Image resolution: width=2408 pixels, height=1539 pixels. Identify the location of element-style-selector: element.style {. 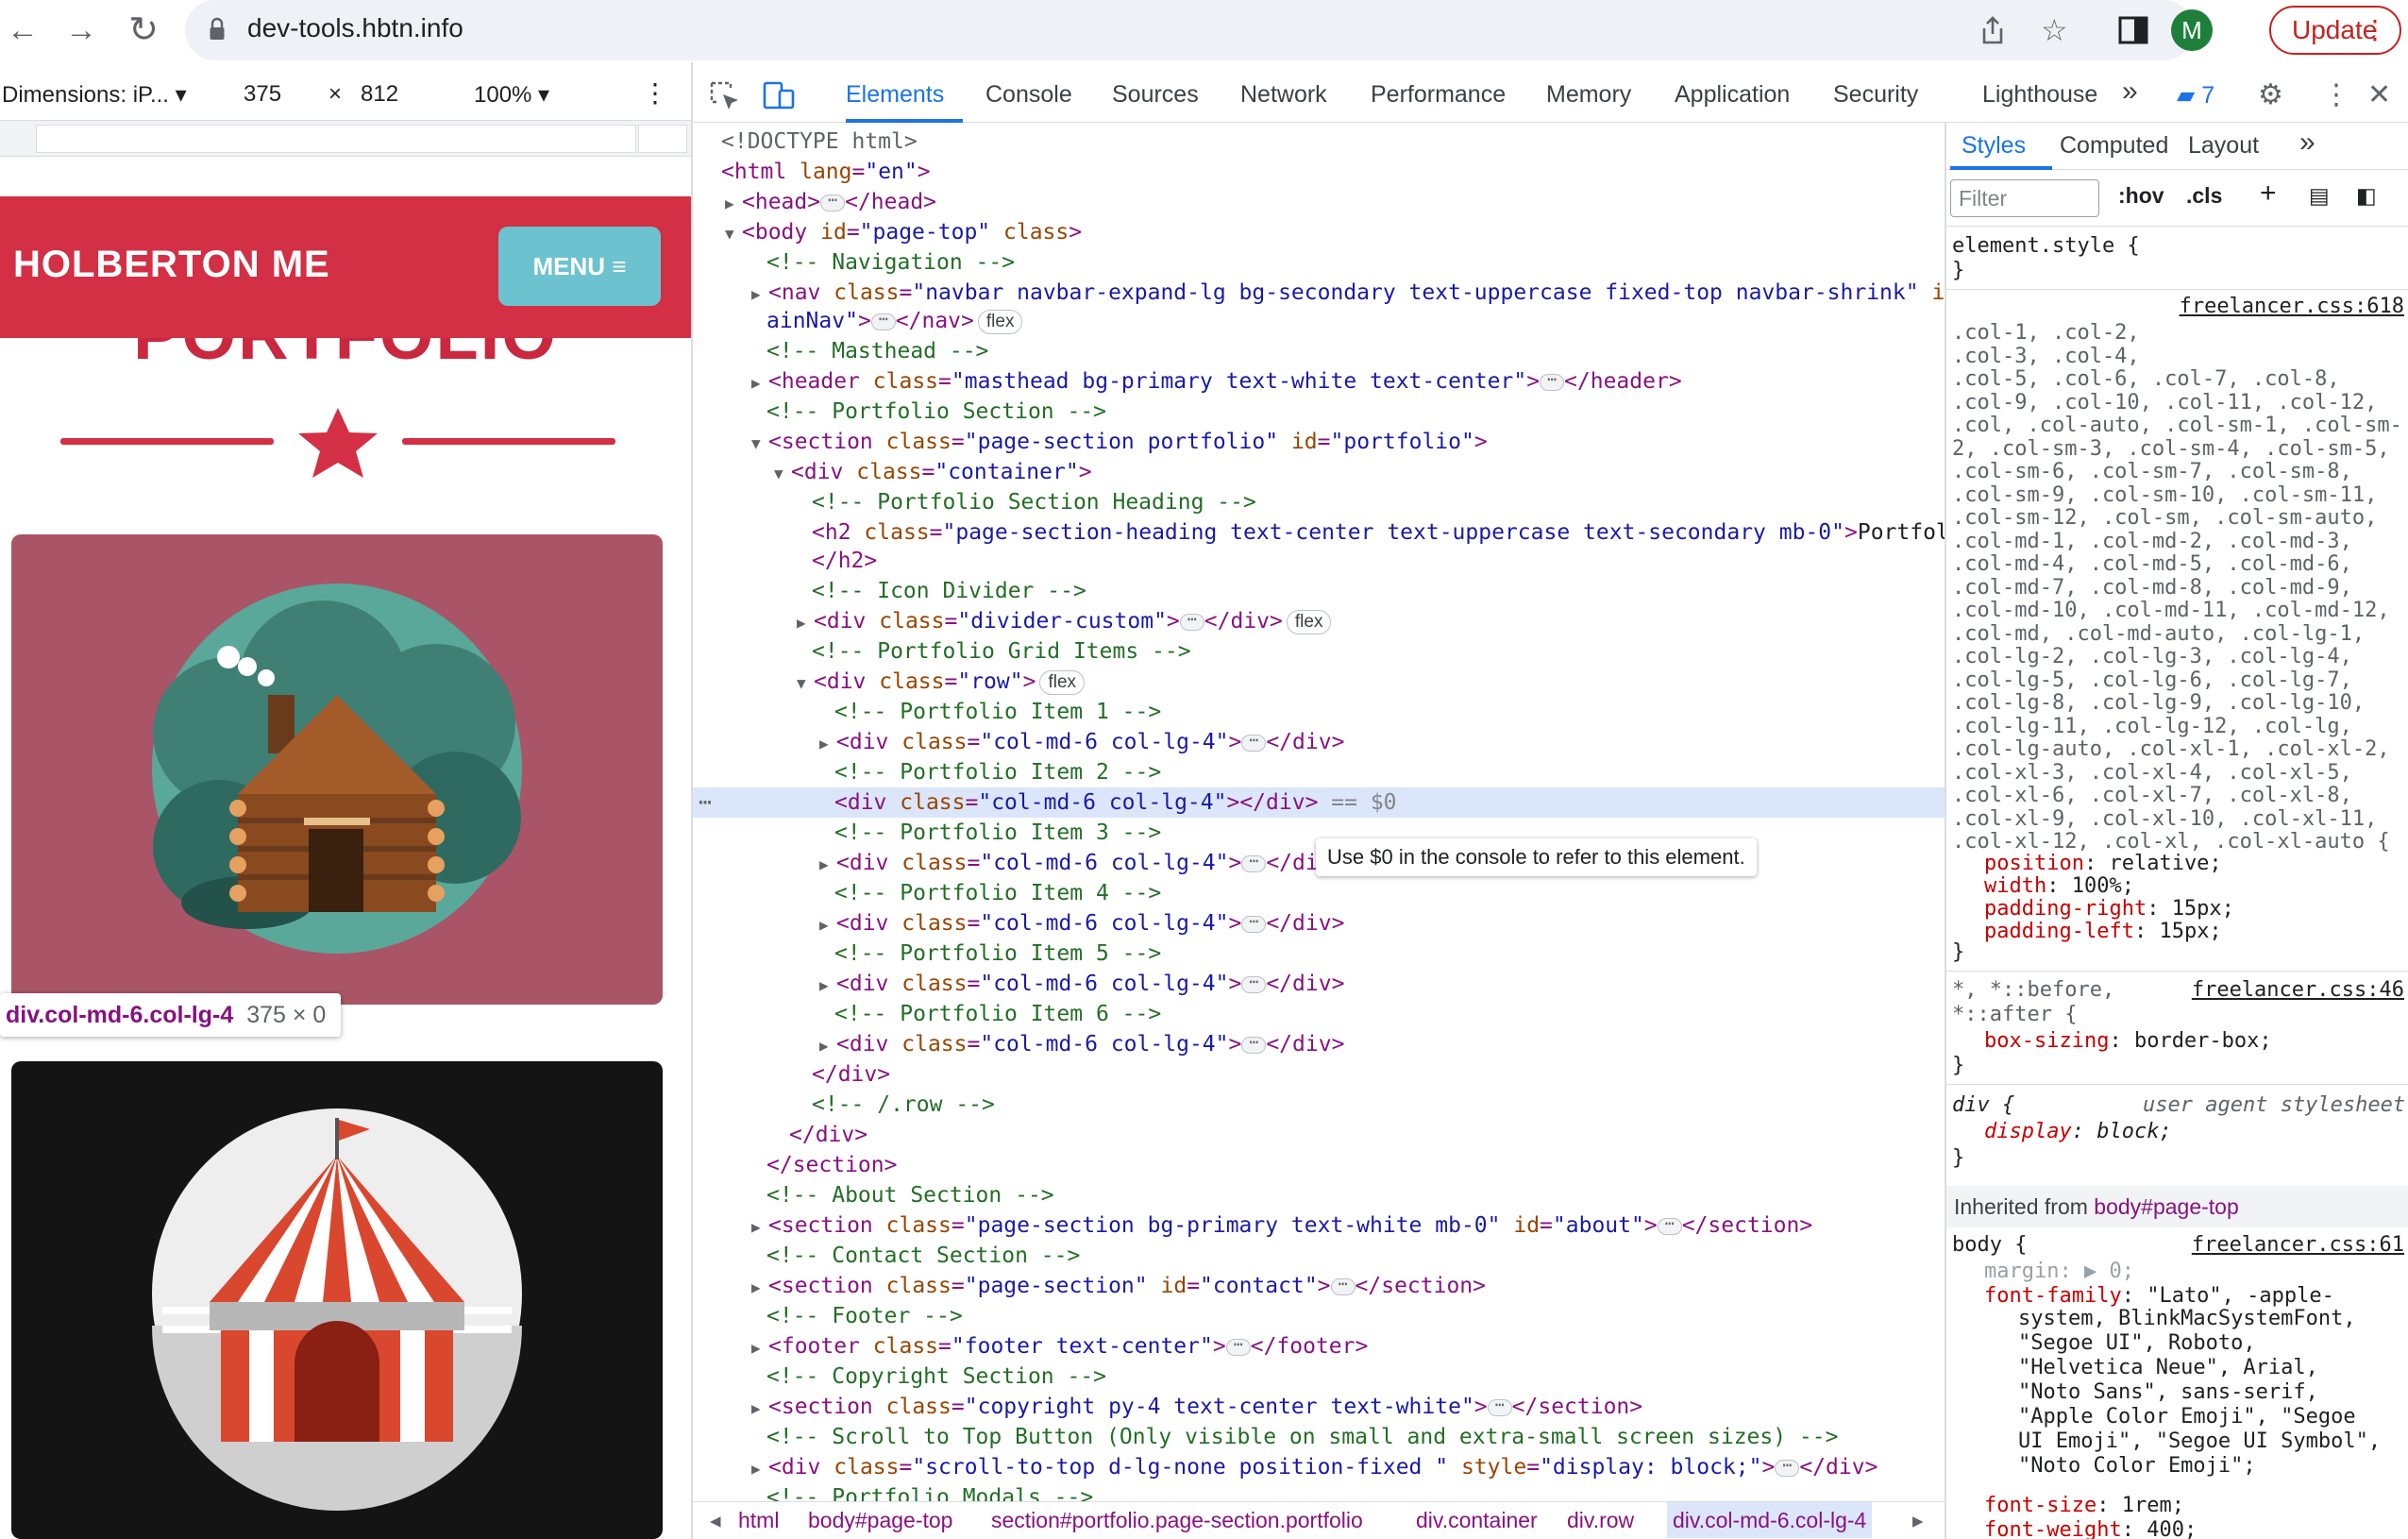
(2046, 247).